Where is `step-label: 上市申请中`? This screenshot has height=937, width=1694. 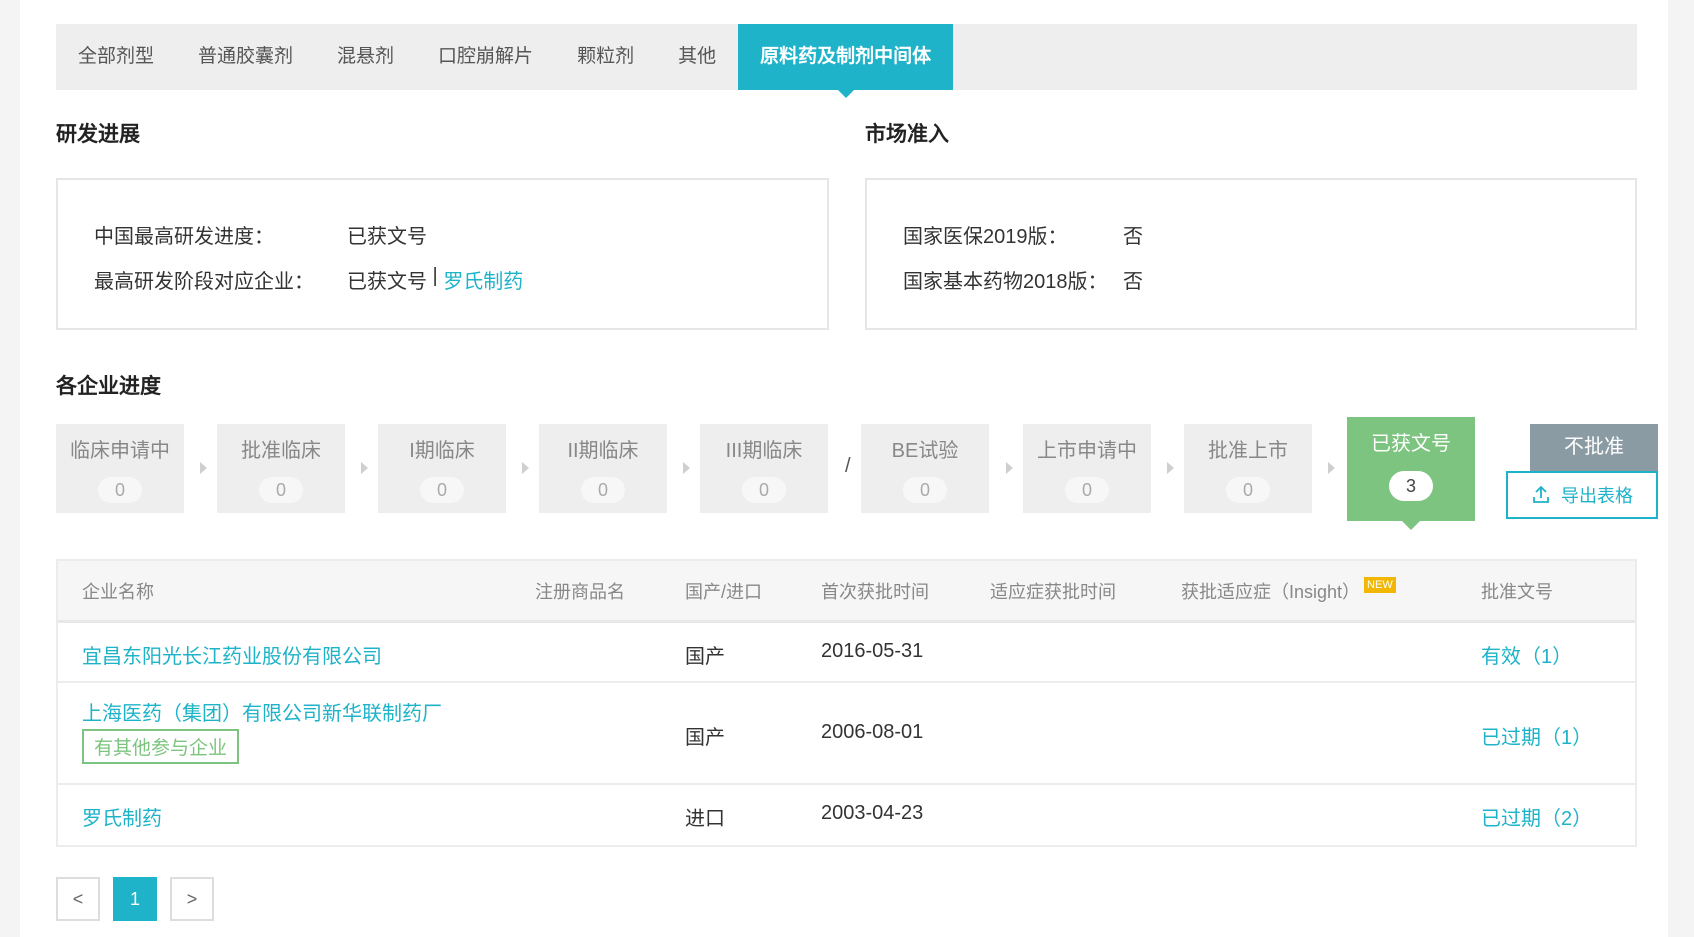
step-label: 上市申请中 is located at coordinates (1087, 451).